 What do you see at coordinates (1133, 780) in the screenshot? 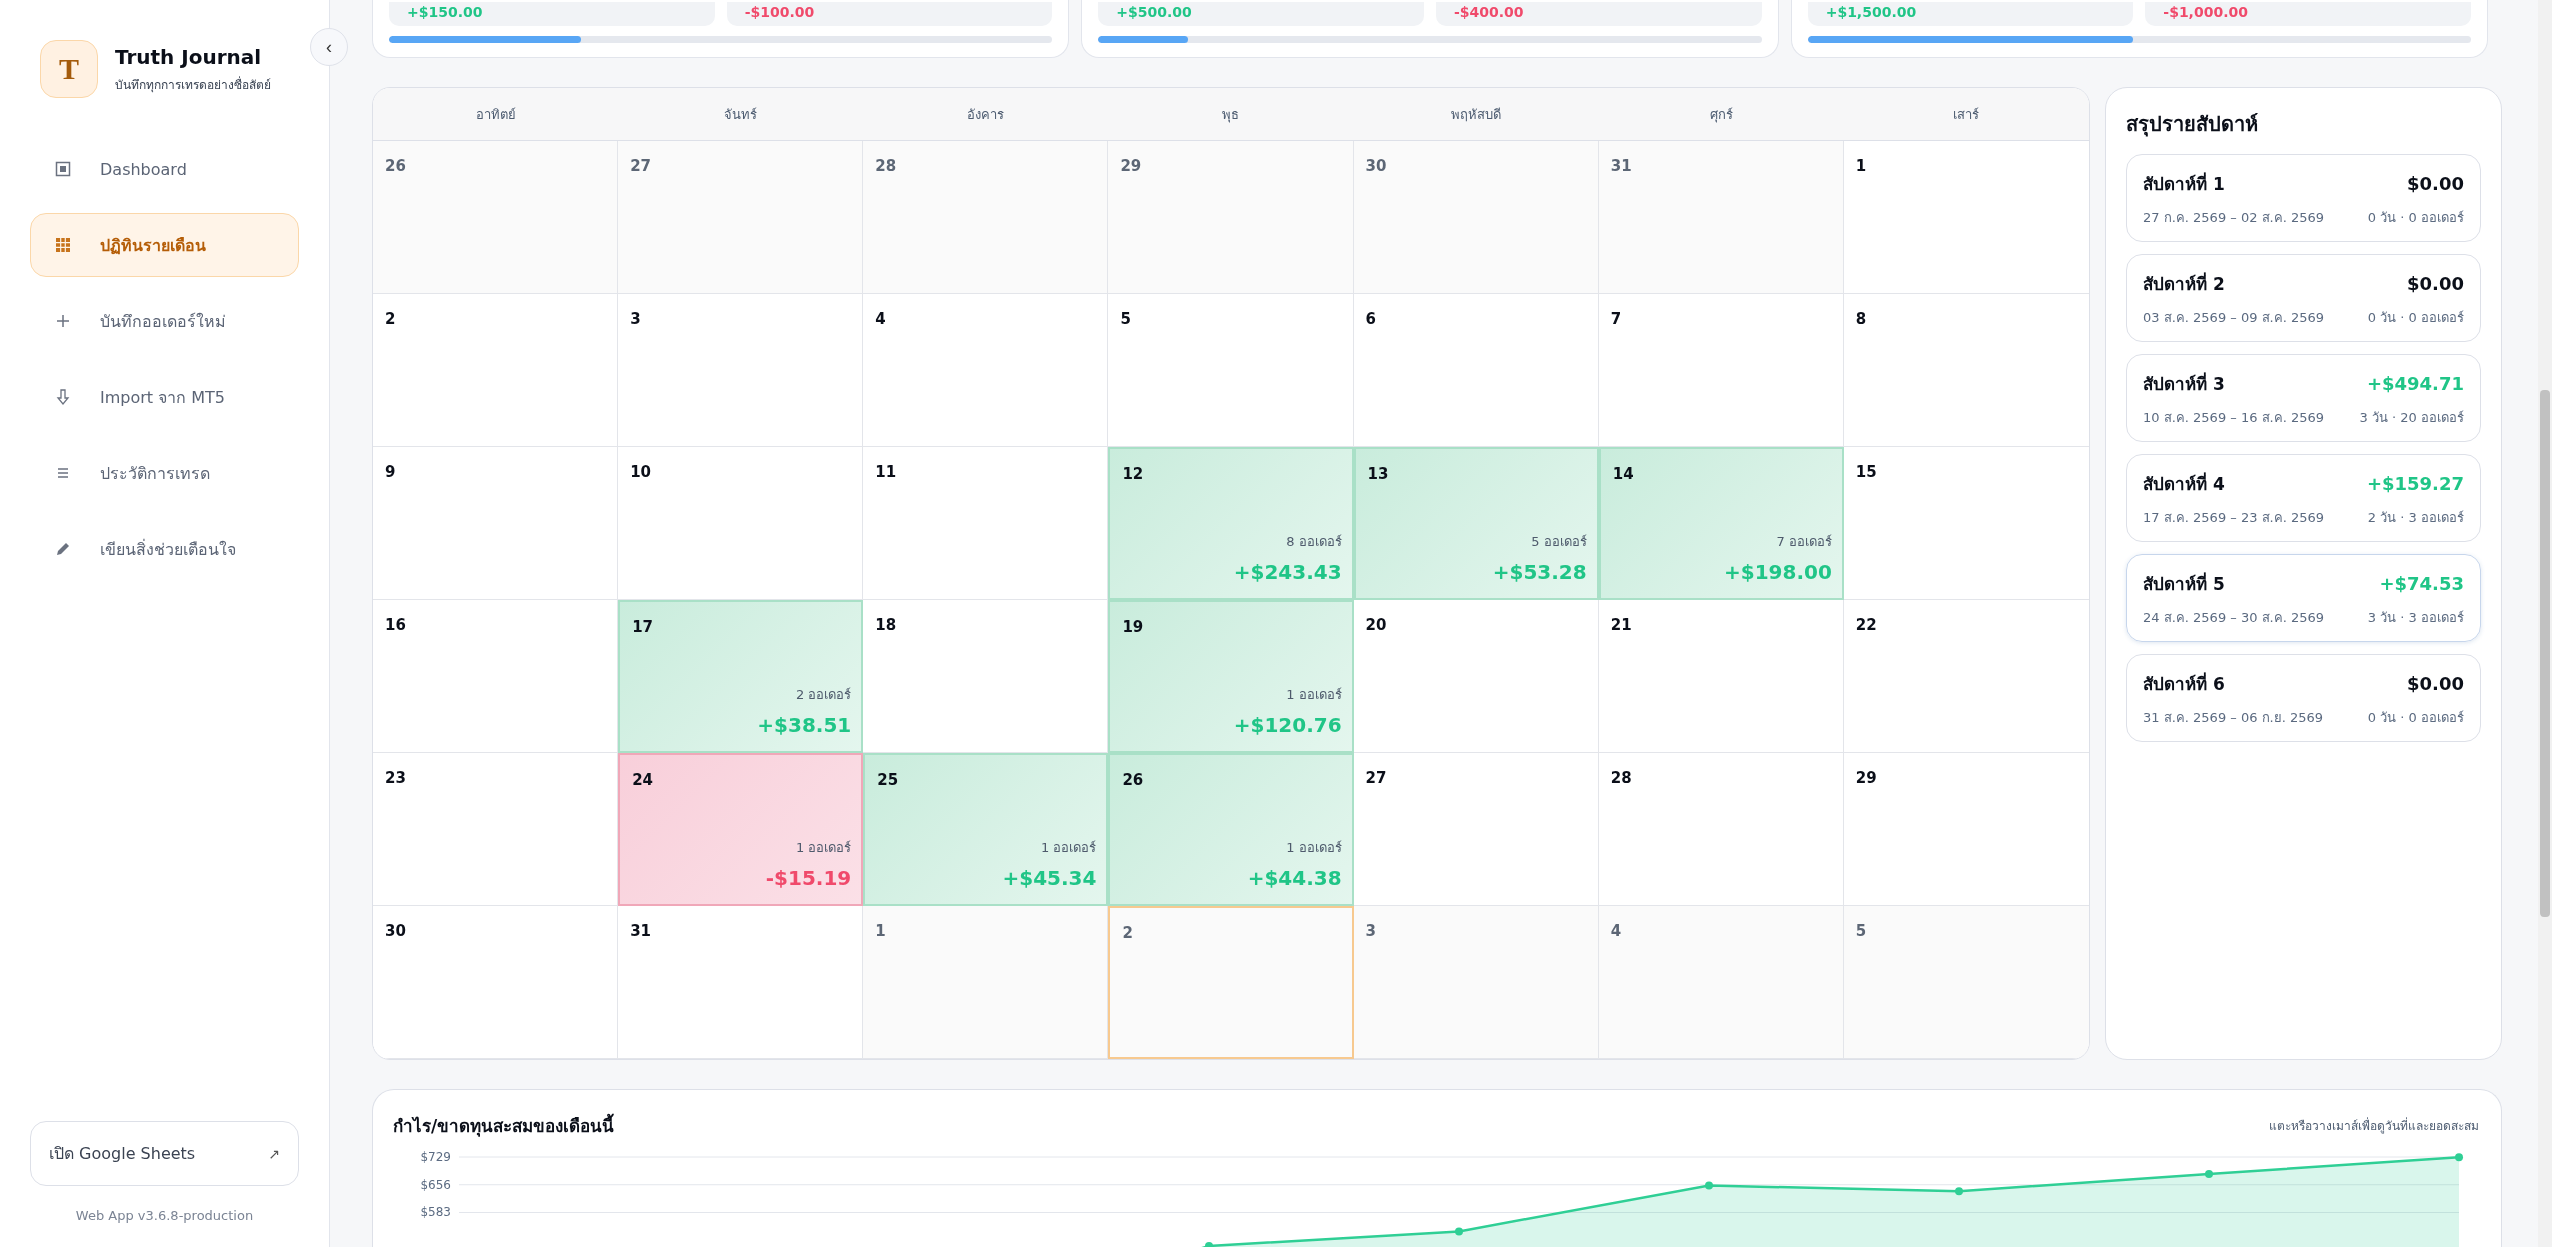
I see `day-number: 26` at bounding box center [1133, 780].